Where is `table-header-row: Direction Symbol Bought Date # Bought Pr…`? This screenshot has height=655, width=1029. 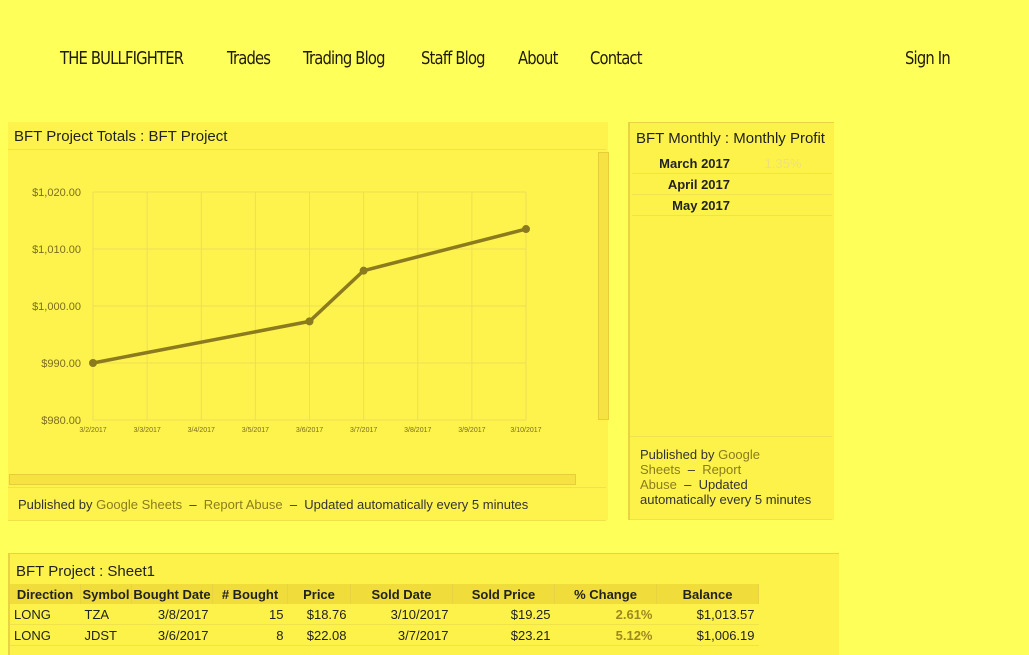 table-header-row: Direction Symbol Bought Date # Bought Pr… is located at coordinates (384, 594).